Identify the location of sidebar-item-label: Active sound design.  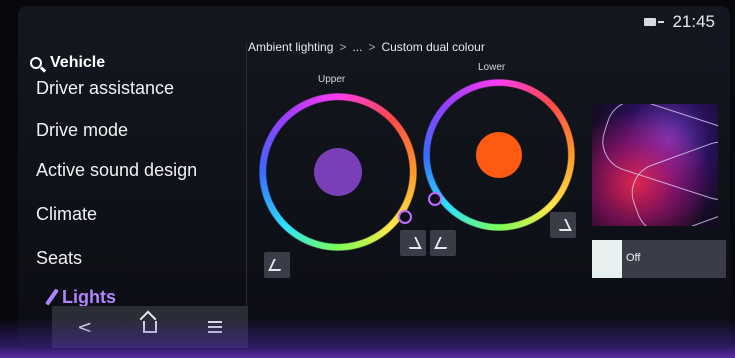
(117, 170).